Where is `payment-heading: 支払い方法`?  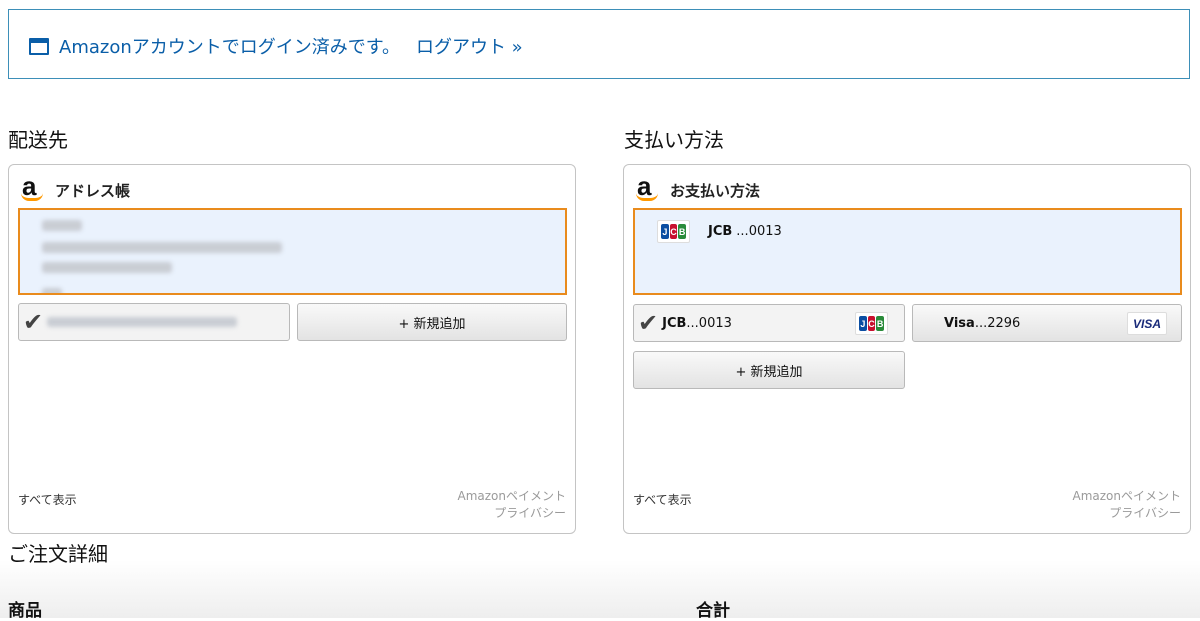
payment-heading: 支払い方法 is located at coordinates (674, 140).